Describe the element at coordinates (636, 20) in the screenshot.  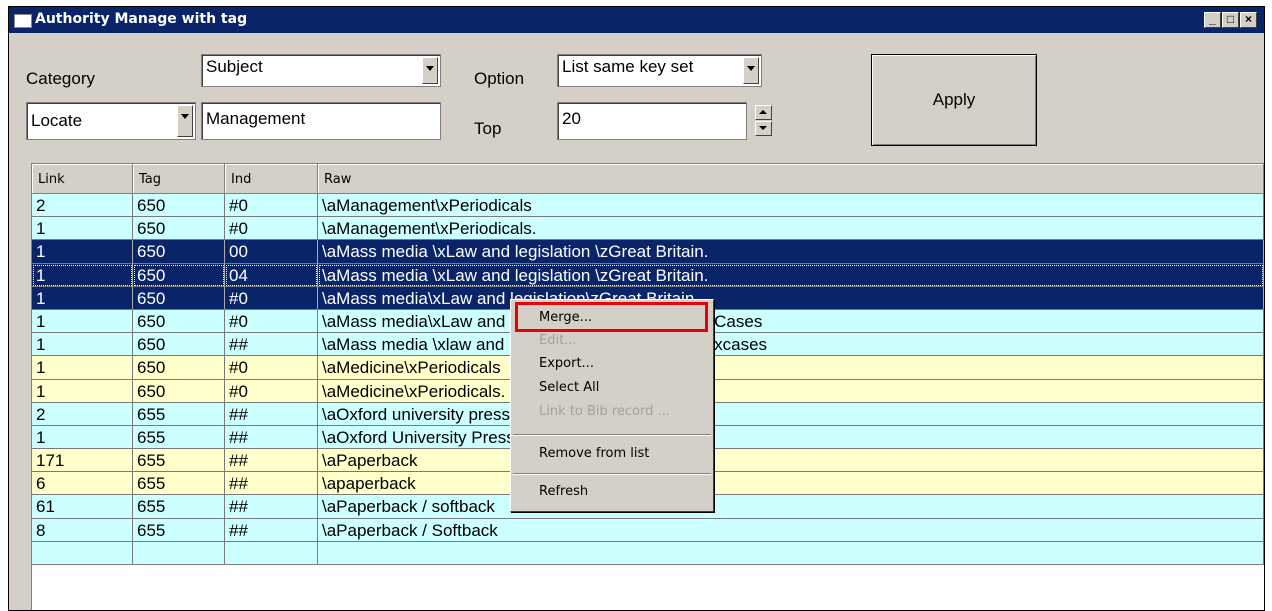
I see `title-bar: Authority Manage with tag _ □ ×` at that location.